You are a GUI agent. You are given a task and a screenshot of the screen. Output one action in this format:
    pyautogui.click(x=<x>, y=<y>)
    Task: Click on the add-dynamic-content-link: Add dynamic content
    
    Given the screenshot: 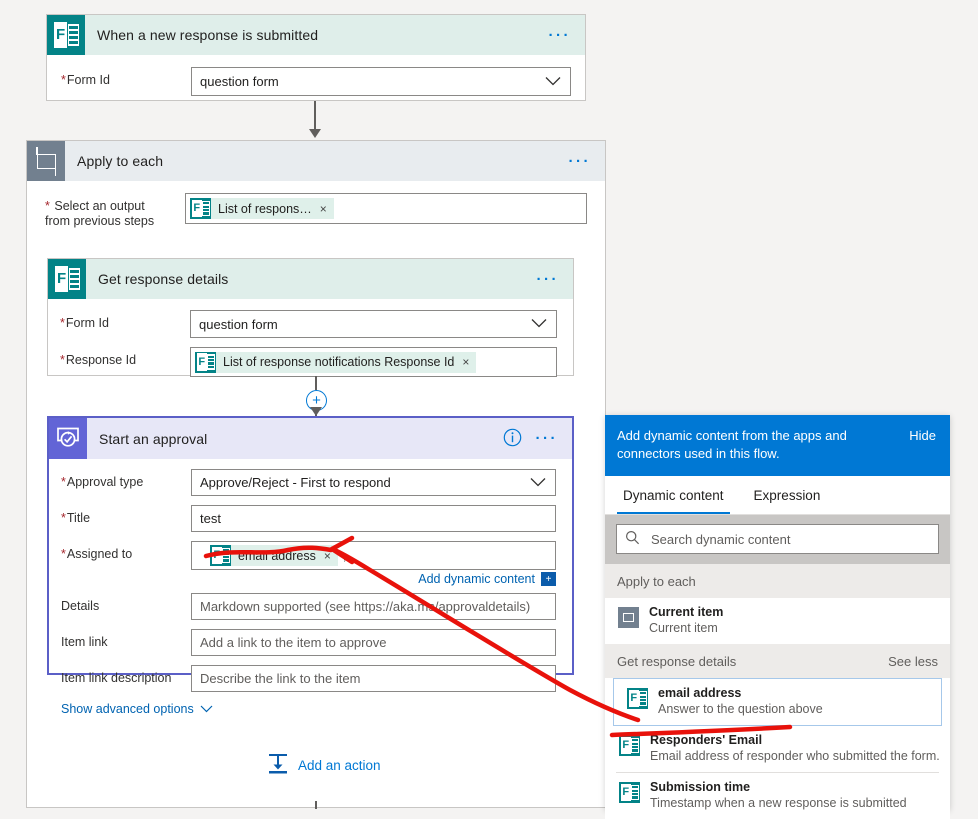 What is the action you would take?
    pyautogui.click(x=476, y=579)
    